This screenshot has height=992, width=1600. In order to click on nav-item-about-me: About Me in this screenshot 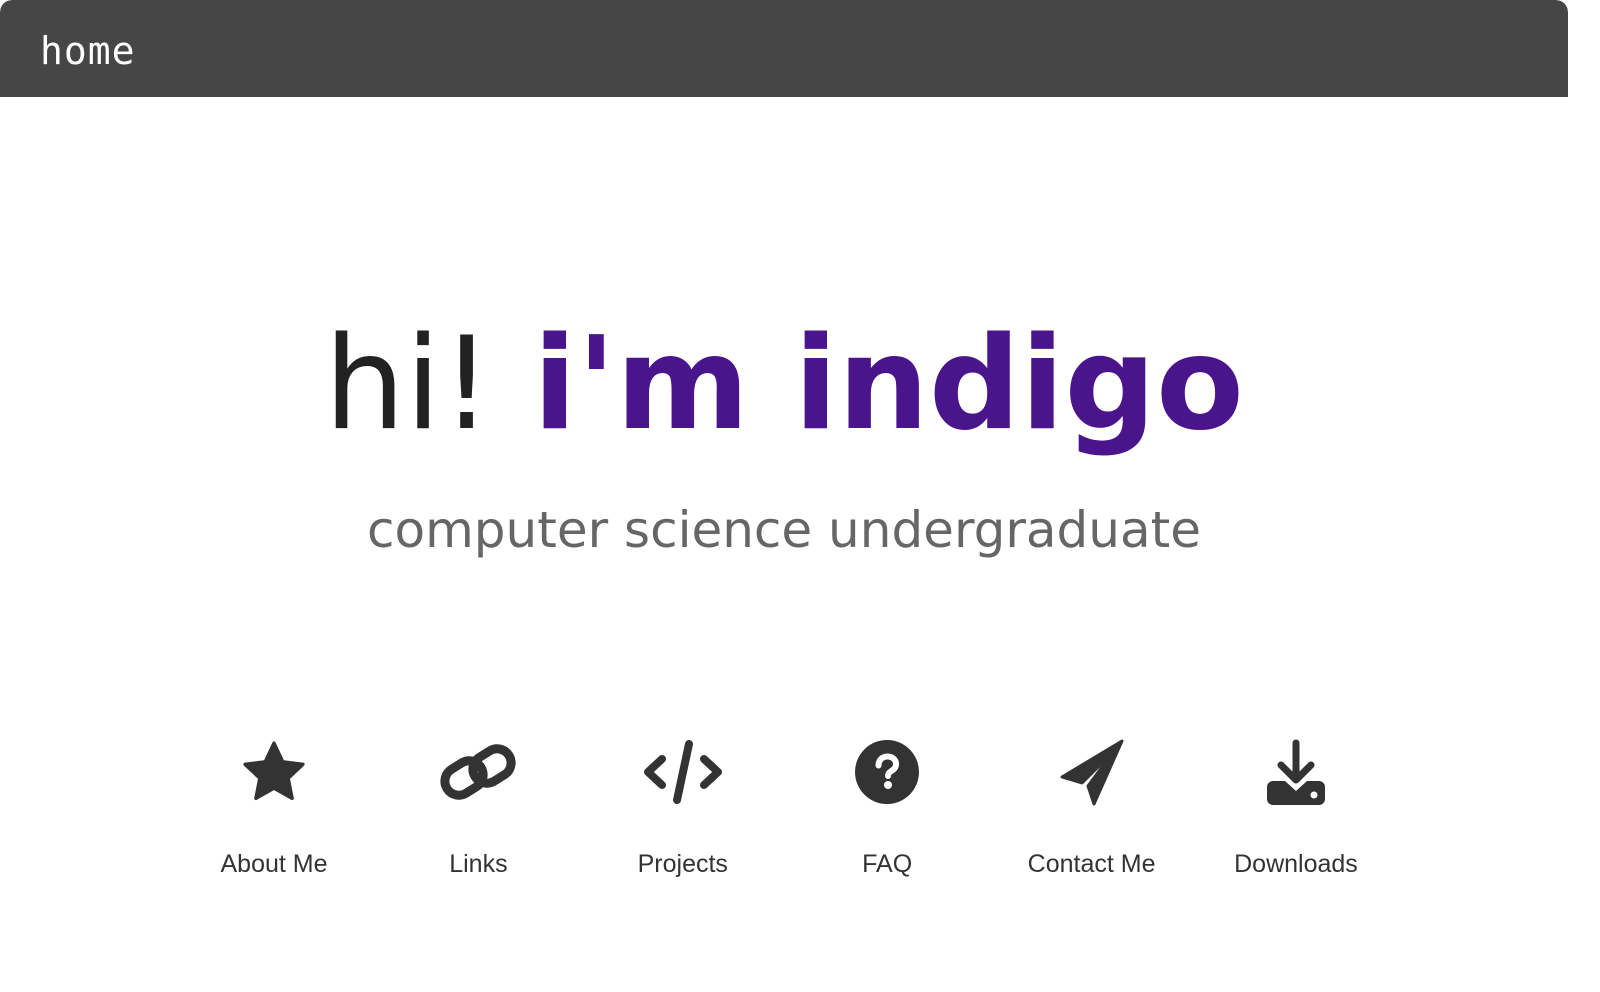, I will do `click(274, 815)`.